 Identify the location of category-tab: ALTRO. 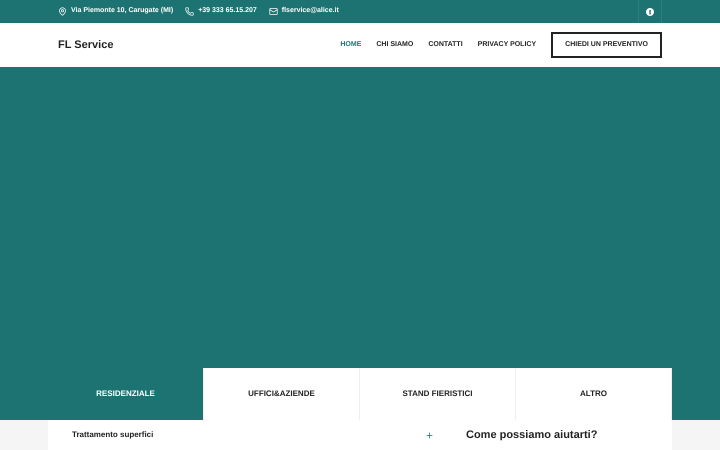
(594, 394).